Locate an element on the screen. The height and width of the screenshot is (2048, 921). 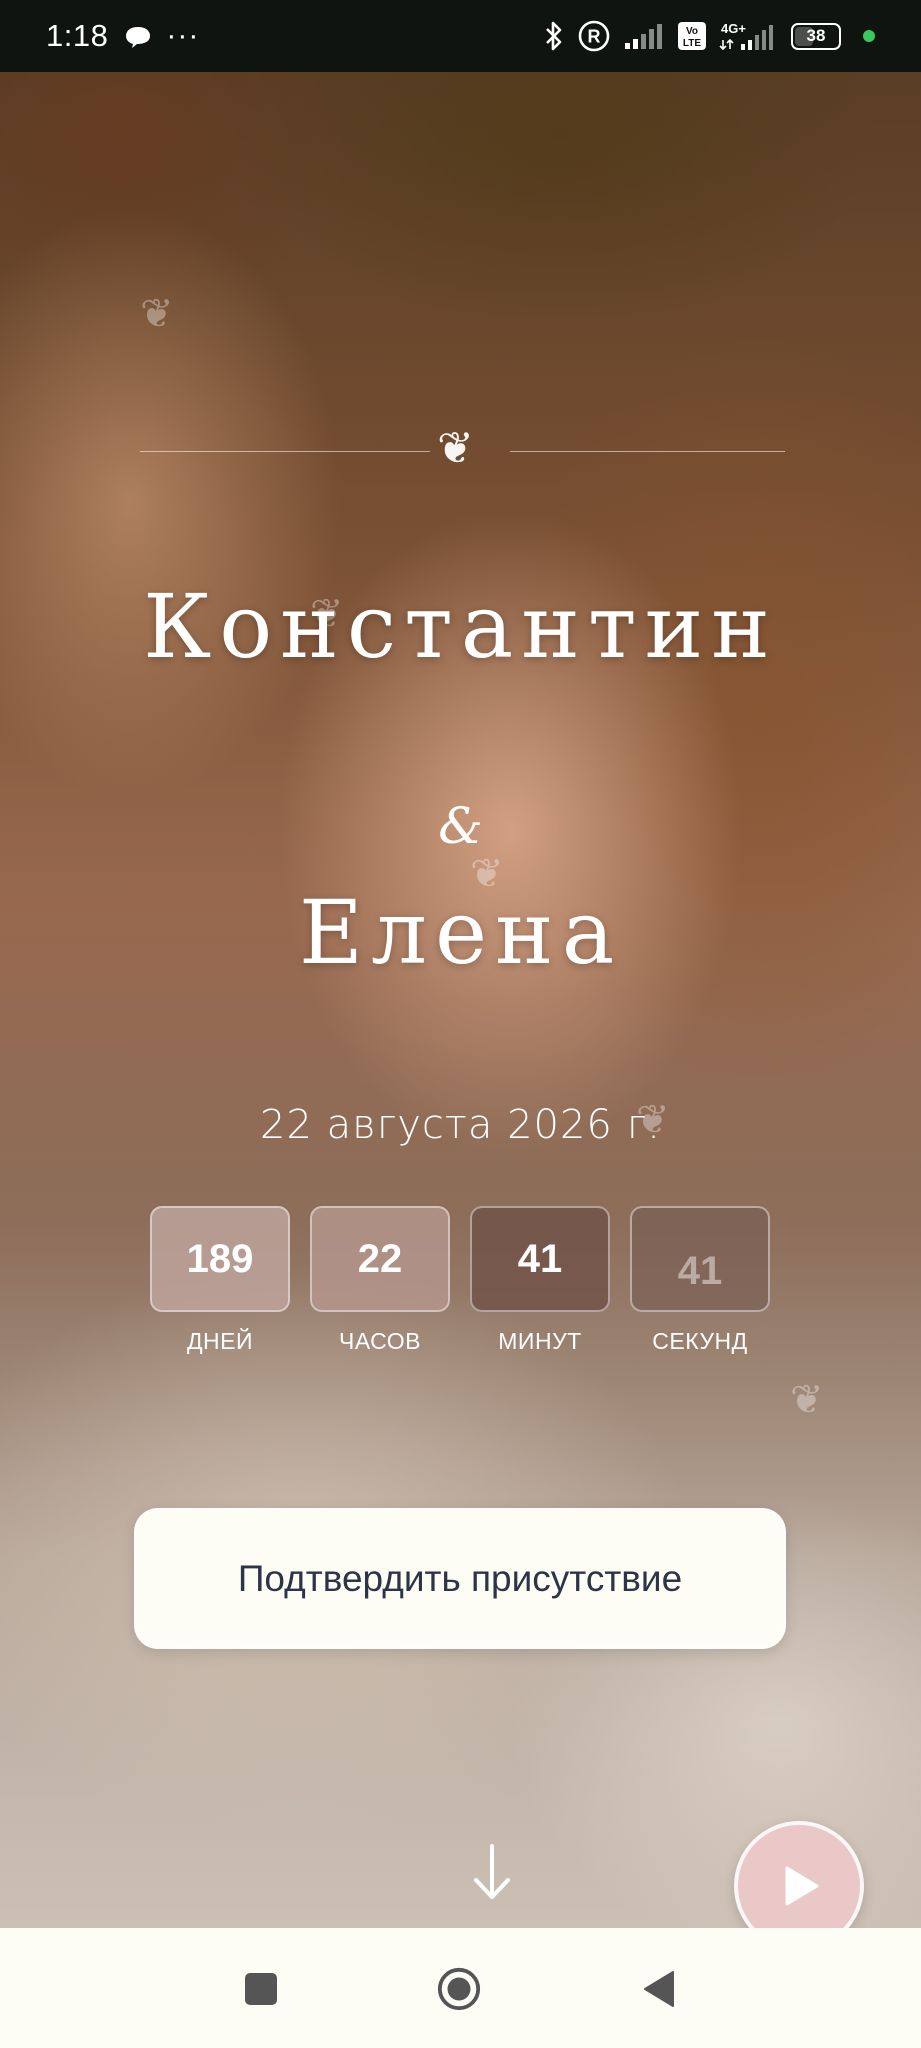
home-circle-icon is located at coordinates (459, 1989).